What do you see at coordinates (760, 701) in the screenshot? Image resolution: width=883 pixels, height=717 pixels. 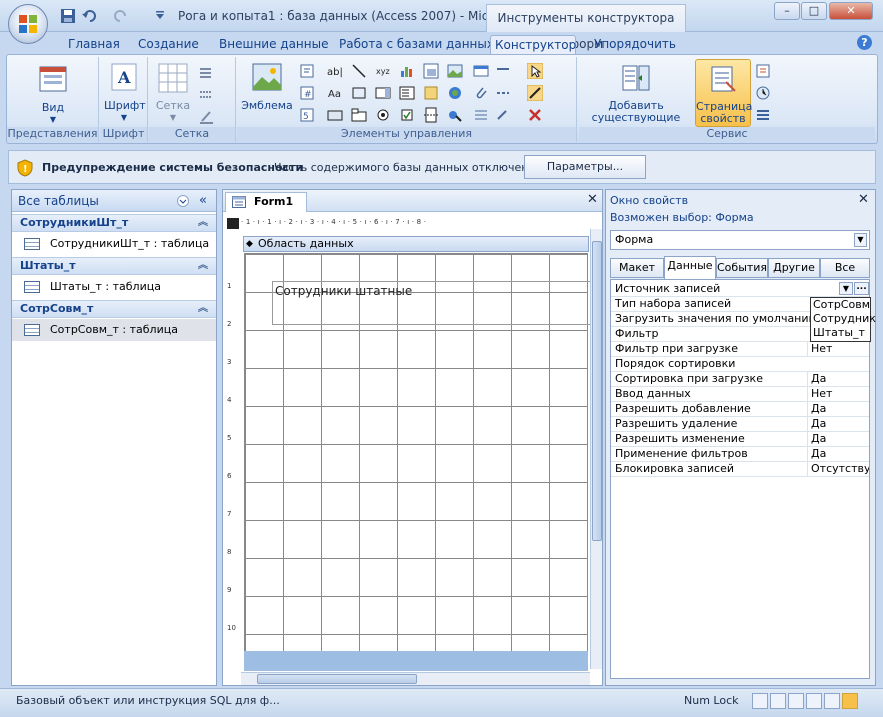 I see `form-view-icon` at bounding box center [760, 701].